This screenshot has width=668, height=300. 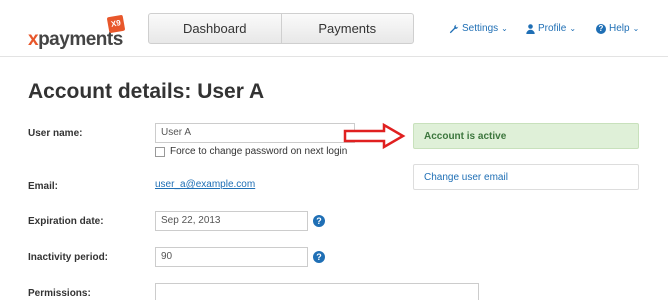 I want to click on force-password-checkbox, so click(x=160, y=151).